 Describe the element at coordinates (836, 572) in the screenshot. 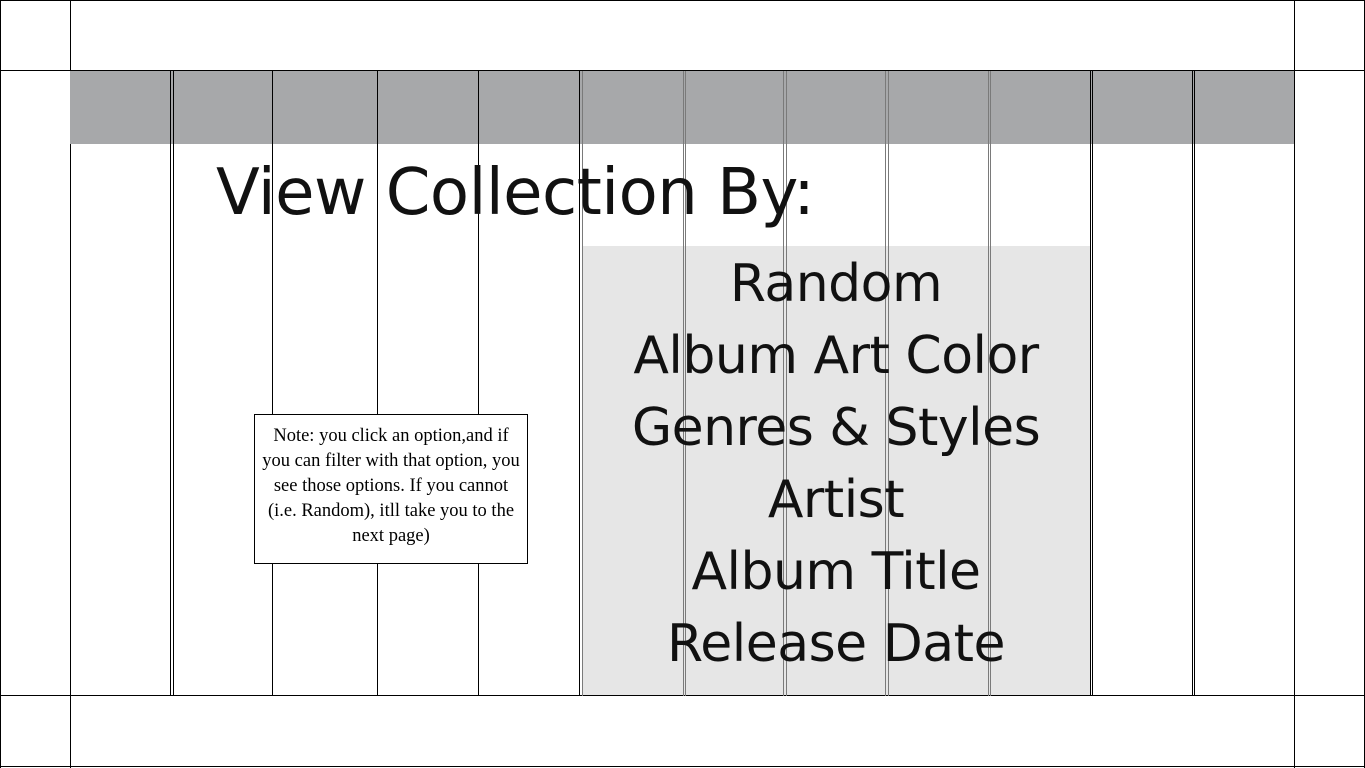

I see `option-album-title: Album Title` at that location.